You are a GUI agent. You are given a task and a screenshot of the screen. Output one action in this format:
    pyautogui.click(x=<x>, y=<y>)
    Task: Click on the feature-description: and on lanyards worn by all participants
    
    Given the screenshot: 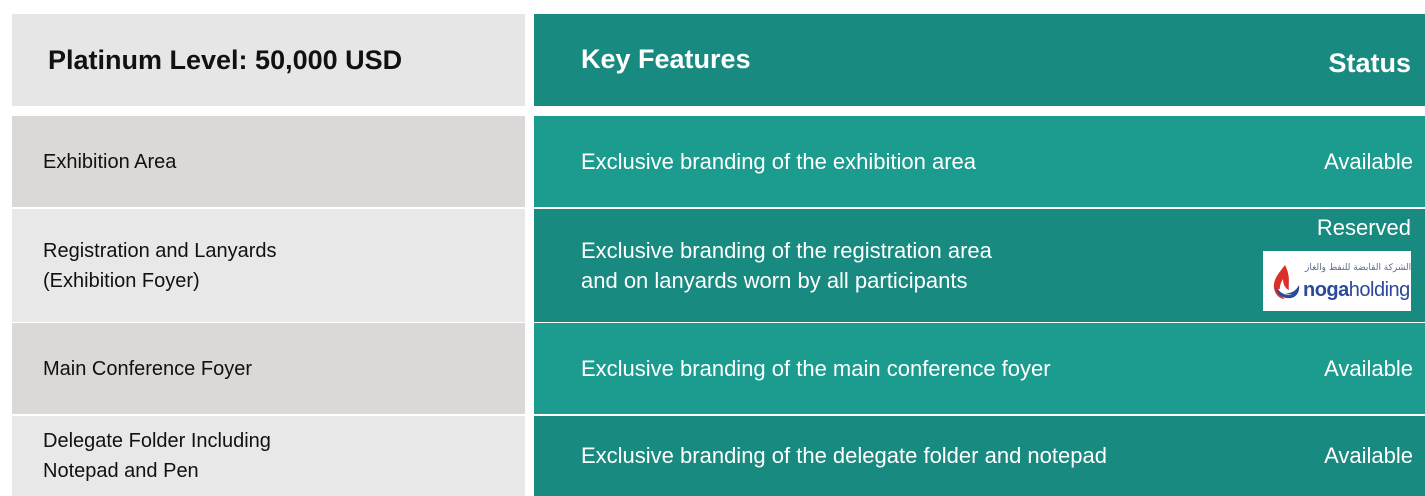 What is the action you would take?
    pyautogui.click(x=774, y=280)
    